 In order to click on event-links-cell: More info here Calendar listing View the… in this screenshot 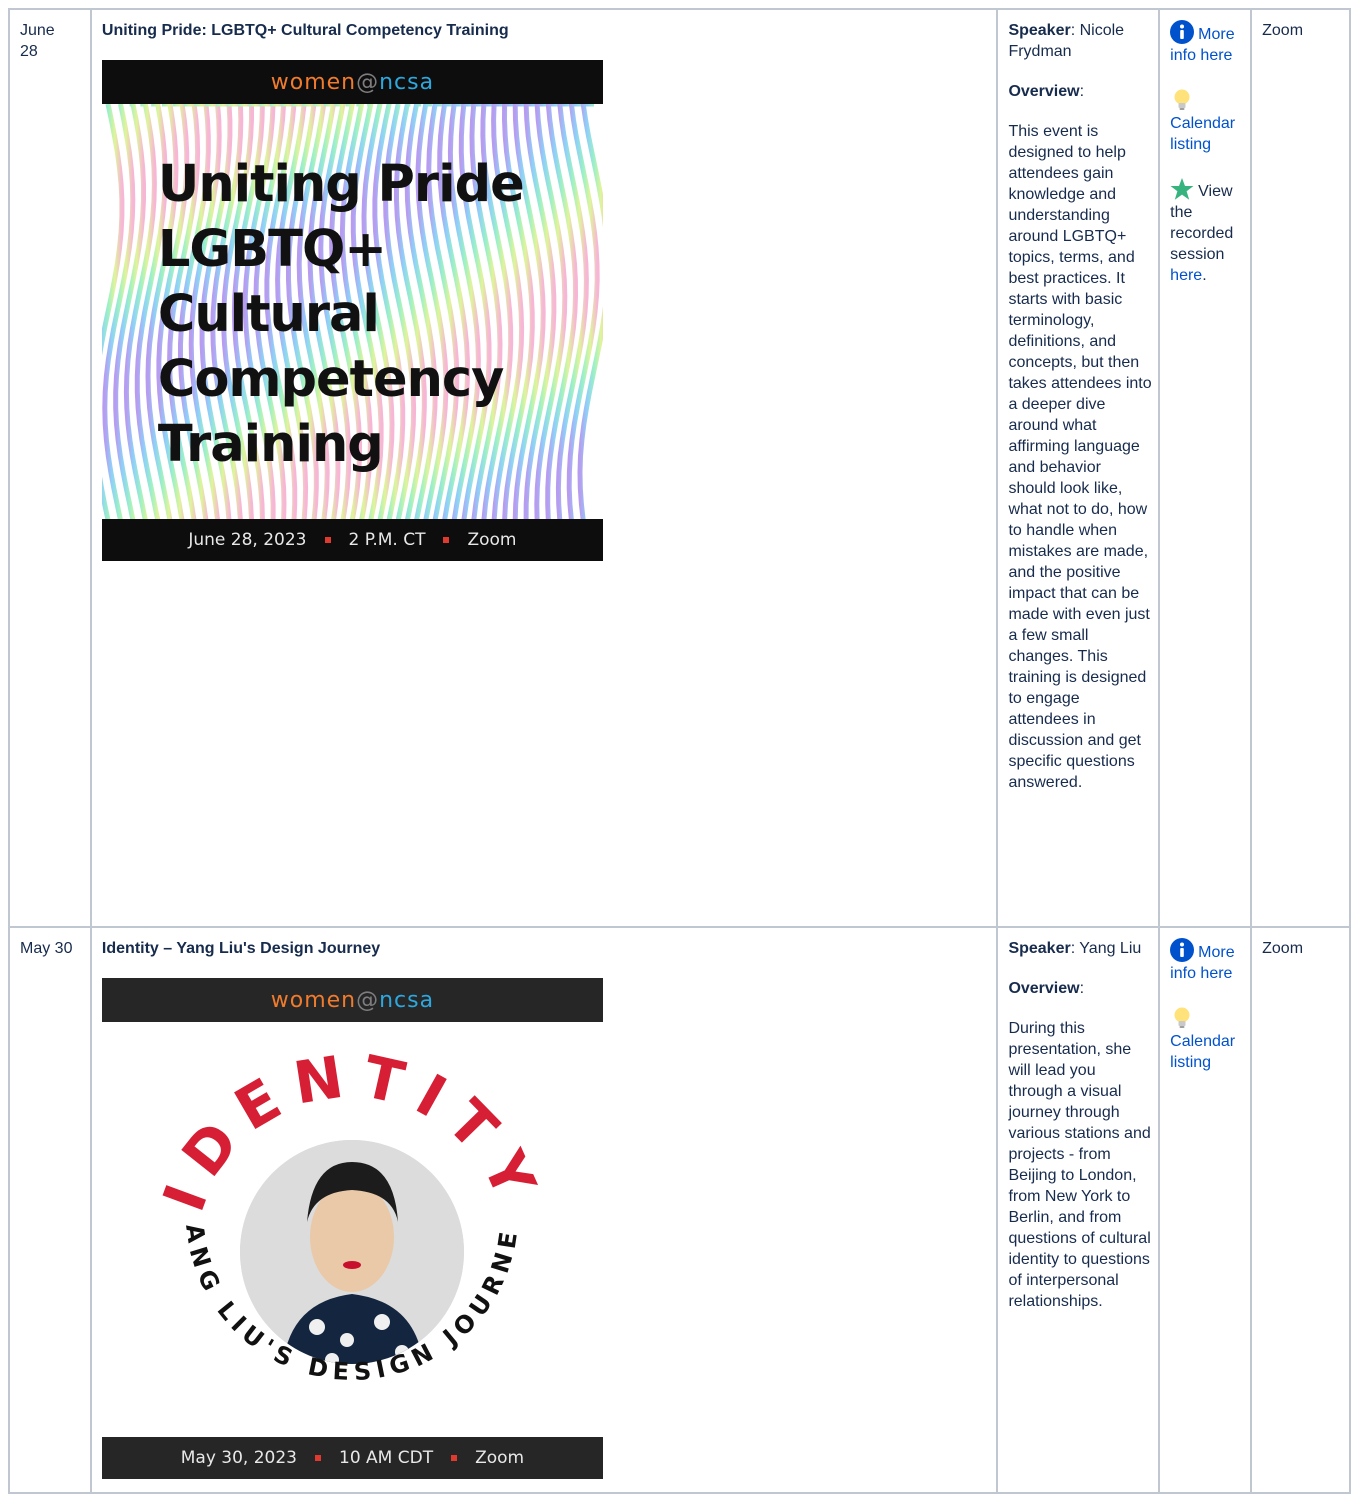, I will do `click(1205, 468)`.